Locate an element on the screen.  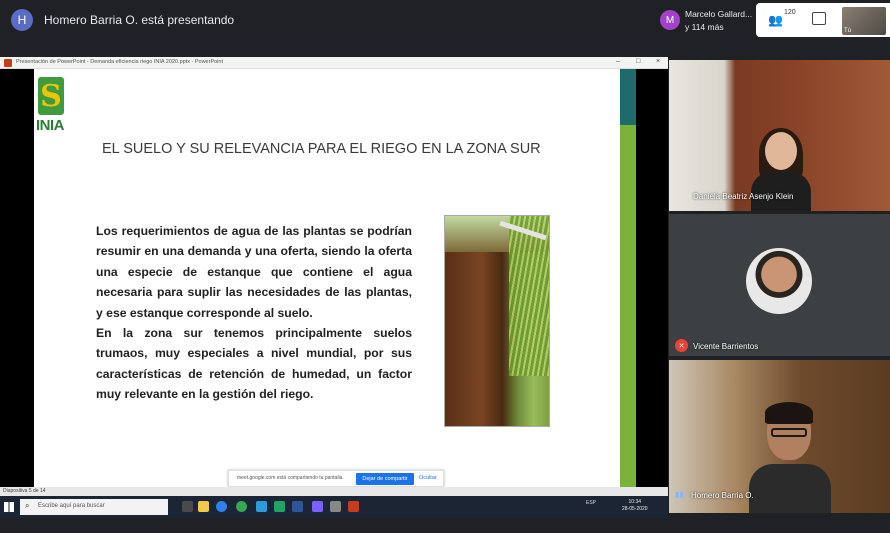
mic-off-icon: ✕ is located at coordinates (681, 345).